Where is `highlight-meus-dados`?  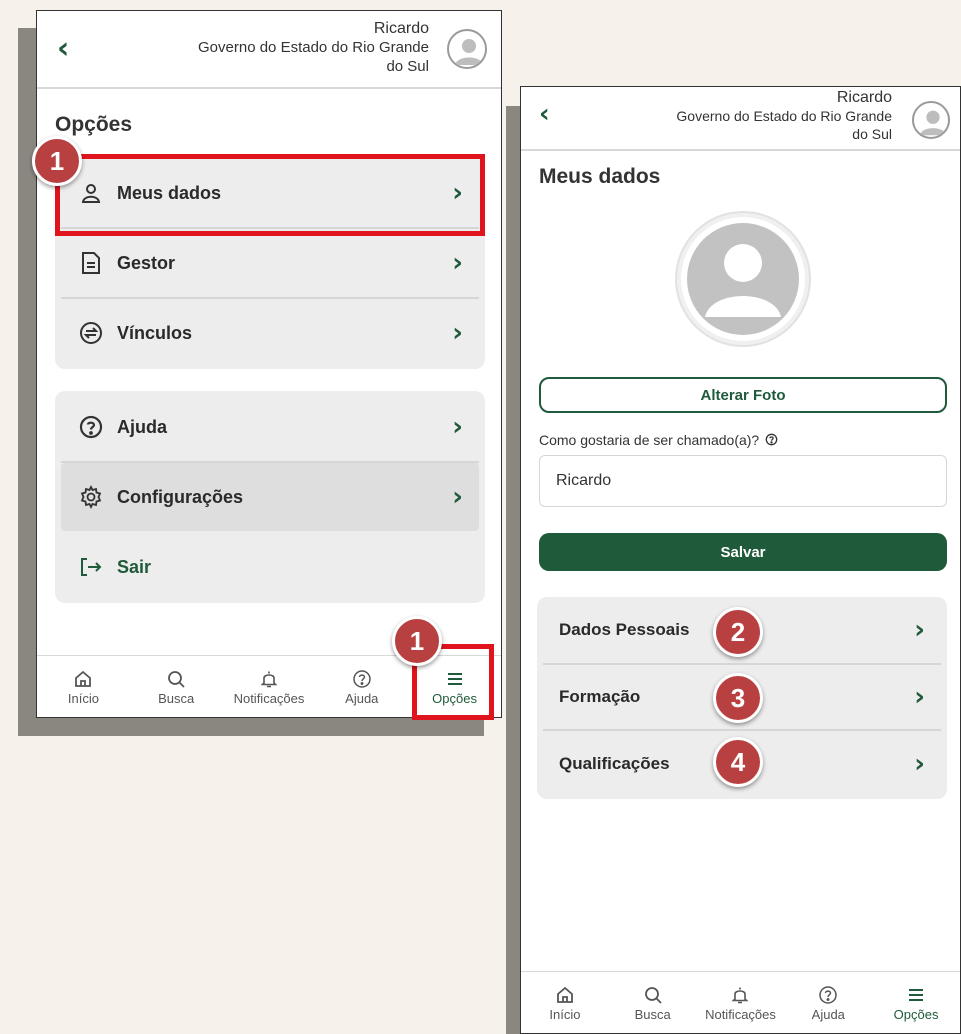 highlight-meus-dados is located at coordinates (270, 195).